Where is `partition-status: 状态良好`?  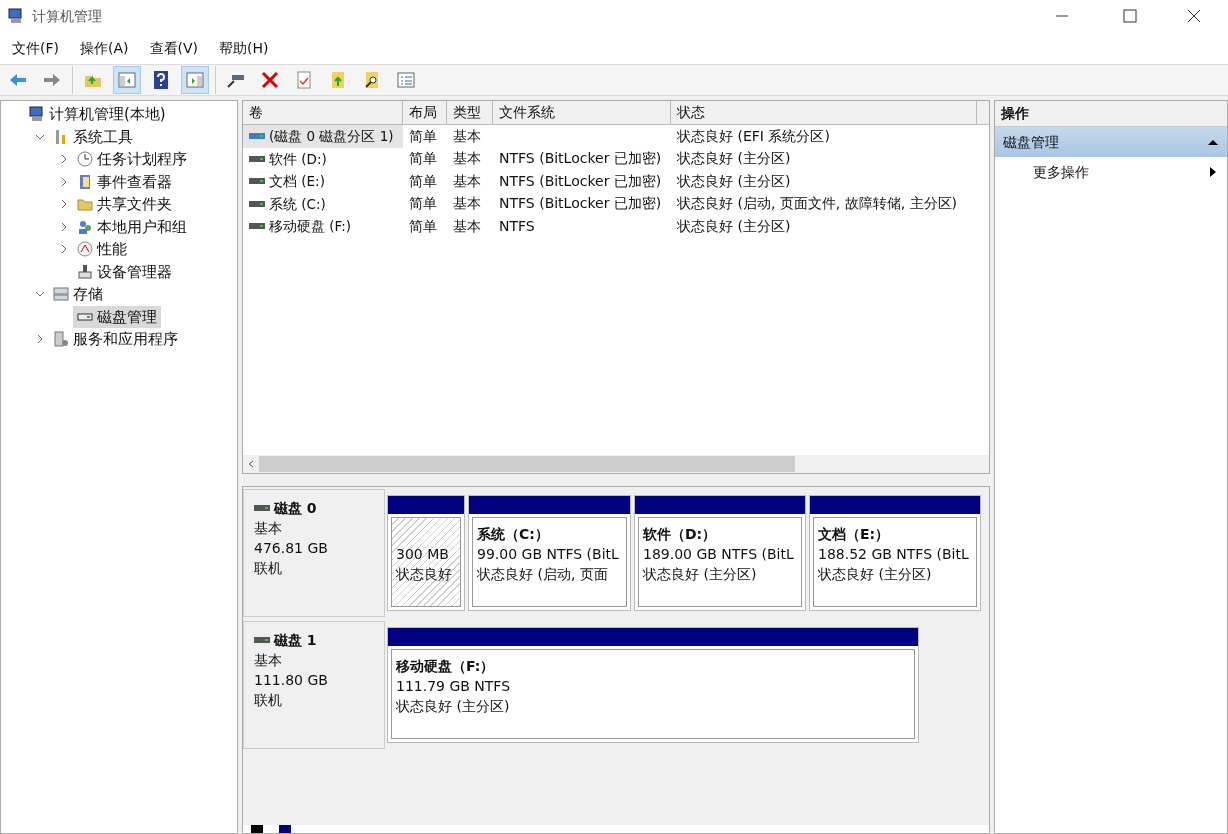
partition-status: 状态良好 is located at coordinates (424, 574).